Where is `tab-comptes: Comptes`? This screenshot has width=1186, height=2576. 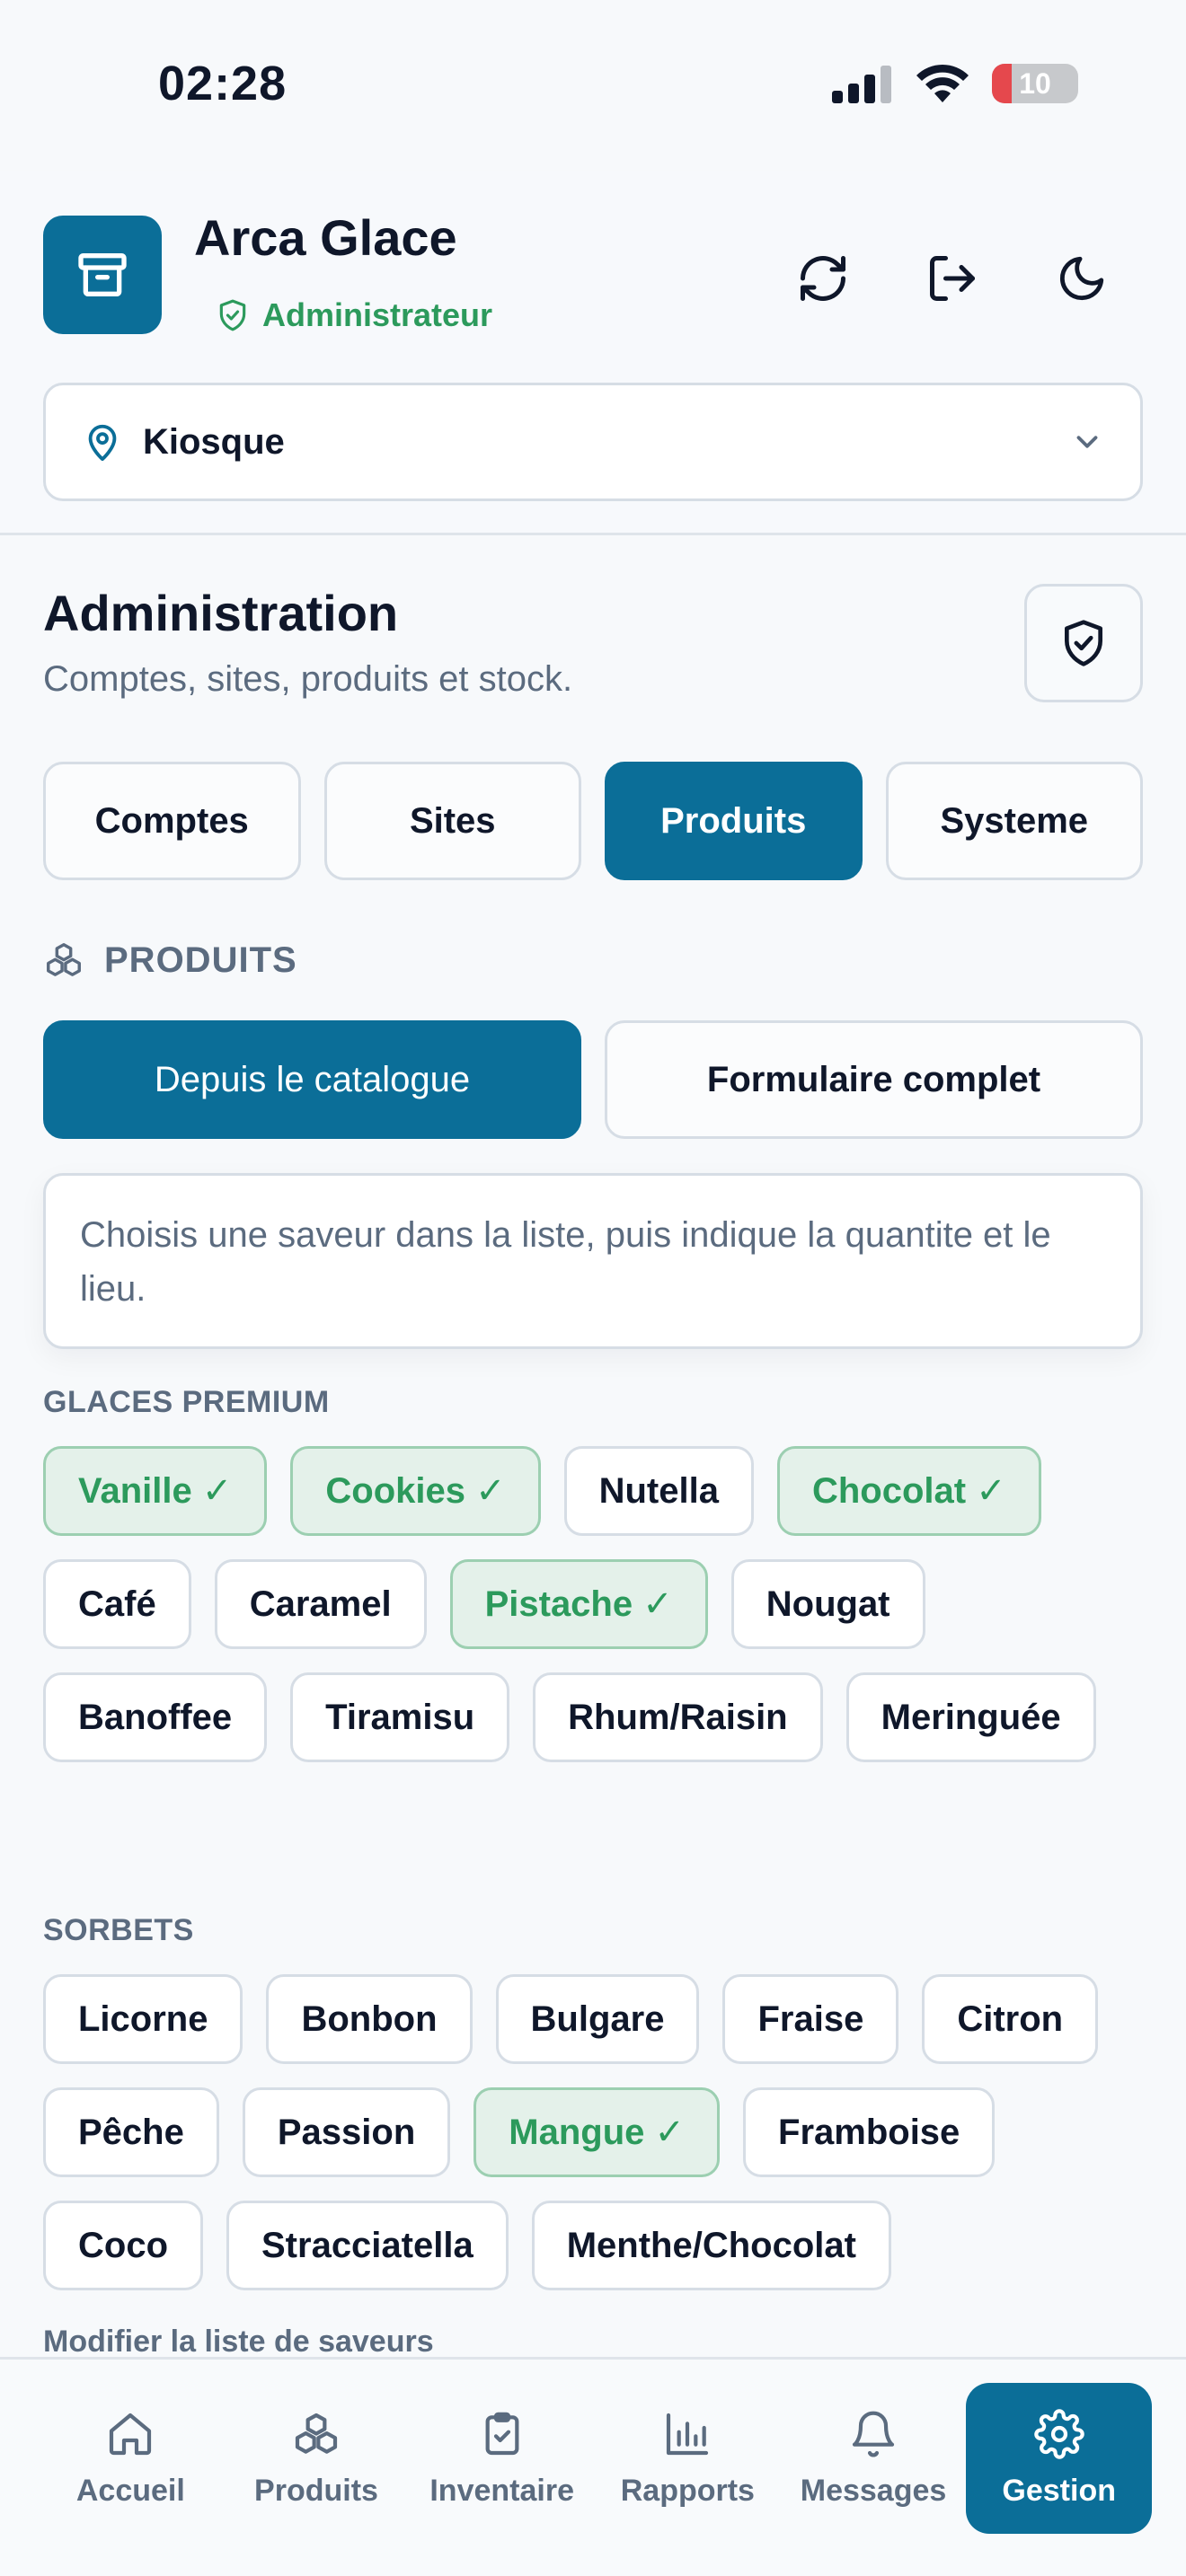 tab-comptes: Comptes is located at coordinates (172, 821).